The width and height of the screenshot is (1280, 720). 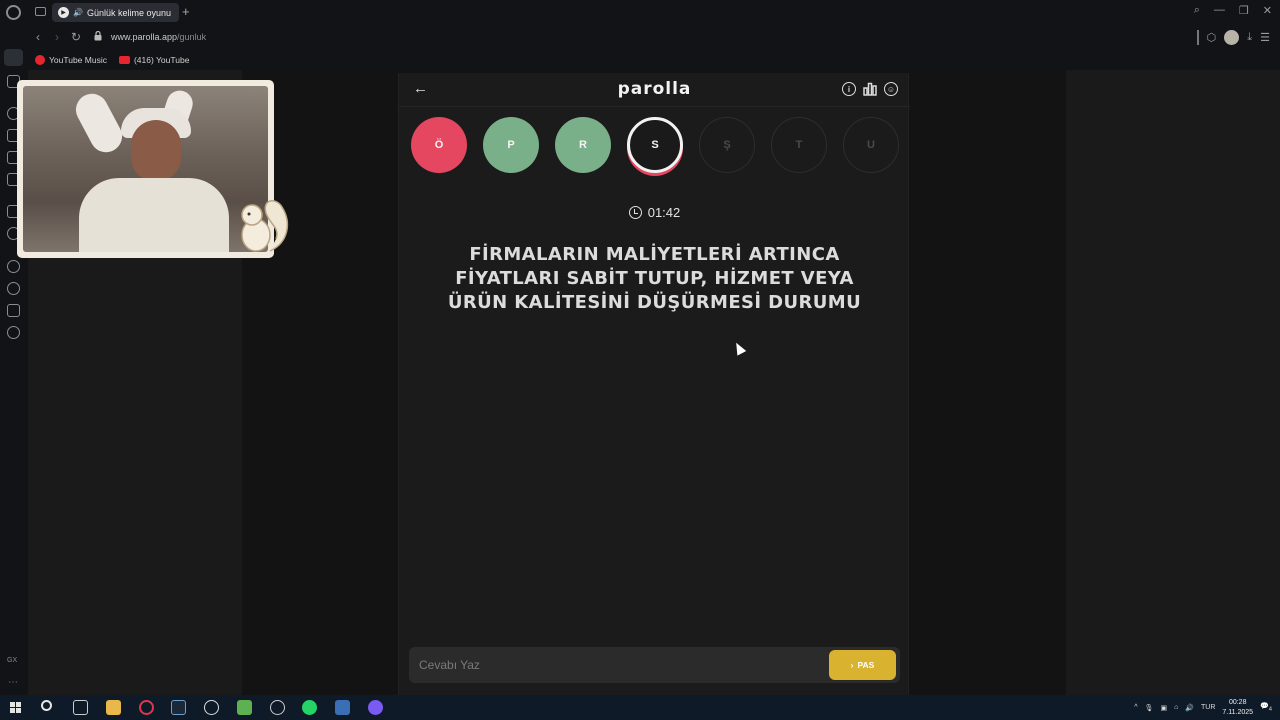 I want to click on more-icon: ⋯, so click(x=13, y=682).